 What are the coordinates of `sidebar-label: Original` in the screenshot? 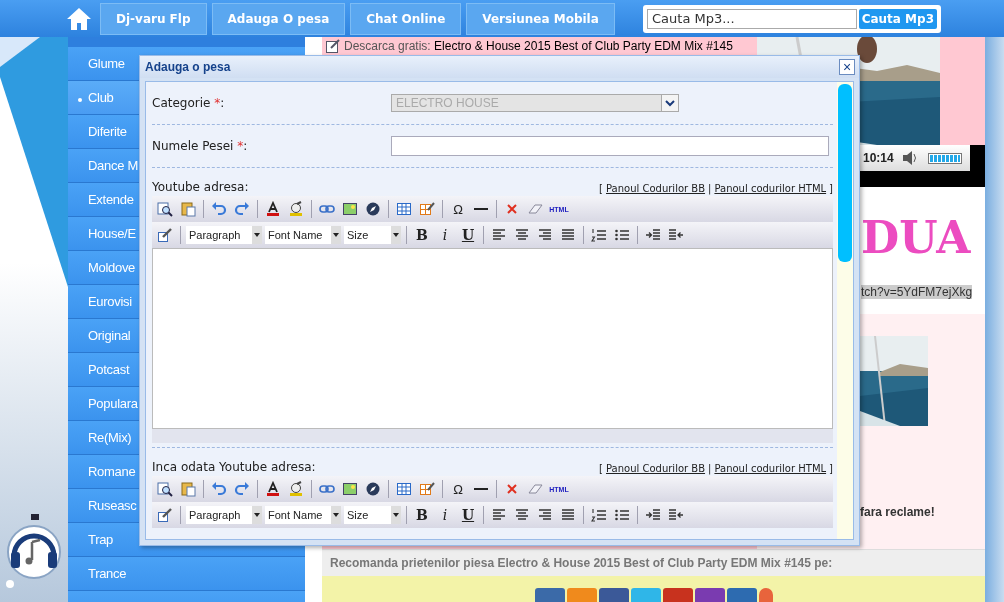 It's located at (109, 335).